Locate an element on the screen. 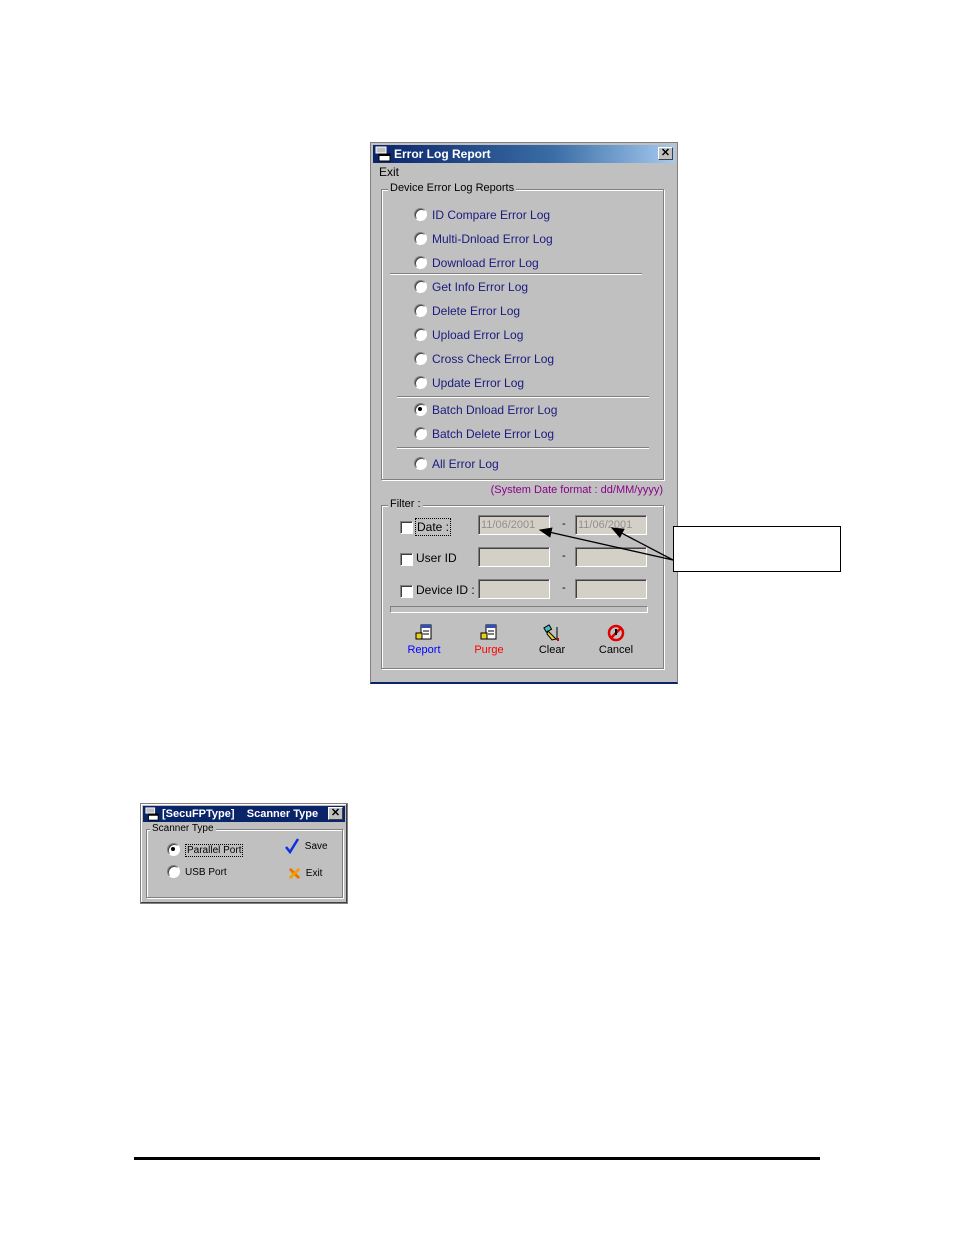 The width and height of the screenshot is (954, 1235). date-label: Date : is located at coordinates (433, 527).